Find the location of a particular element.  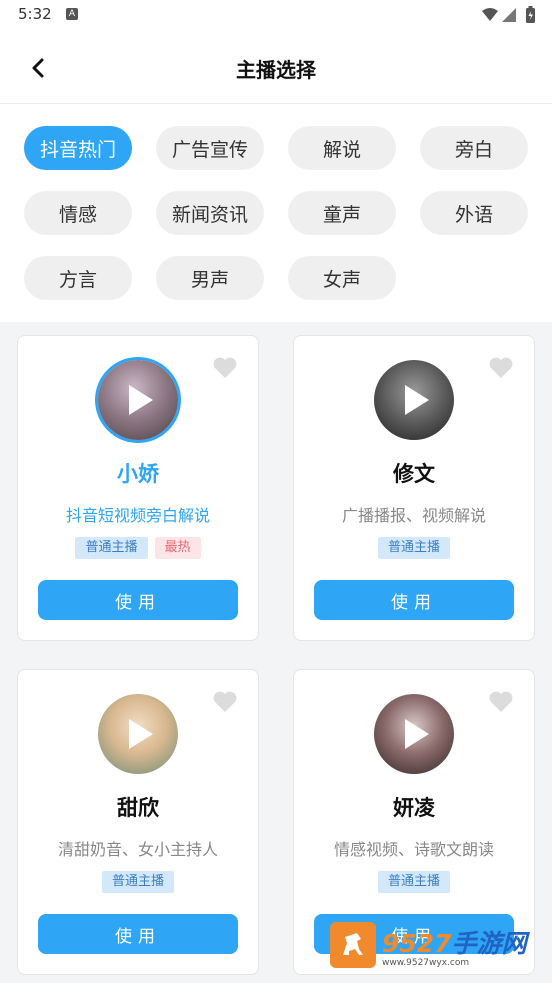

anchor-card: 小娇 抖音短视频旁白解说 普通主播 最热 使用 is located at coordinates (138, 488).